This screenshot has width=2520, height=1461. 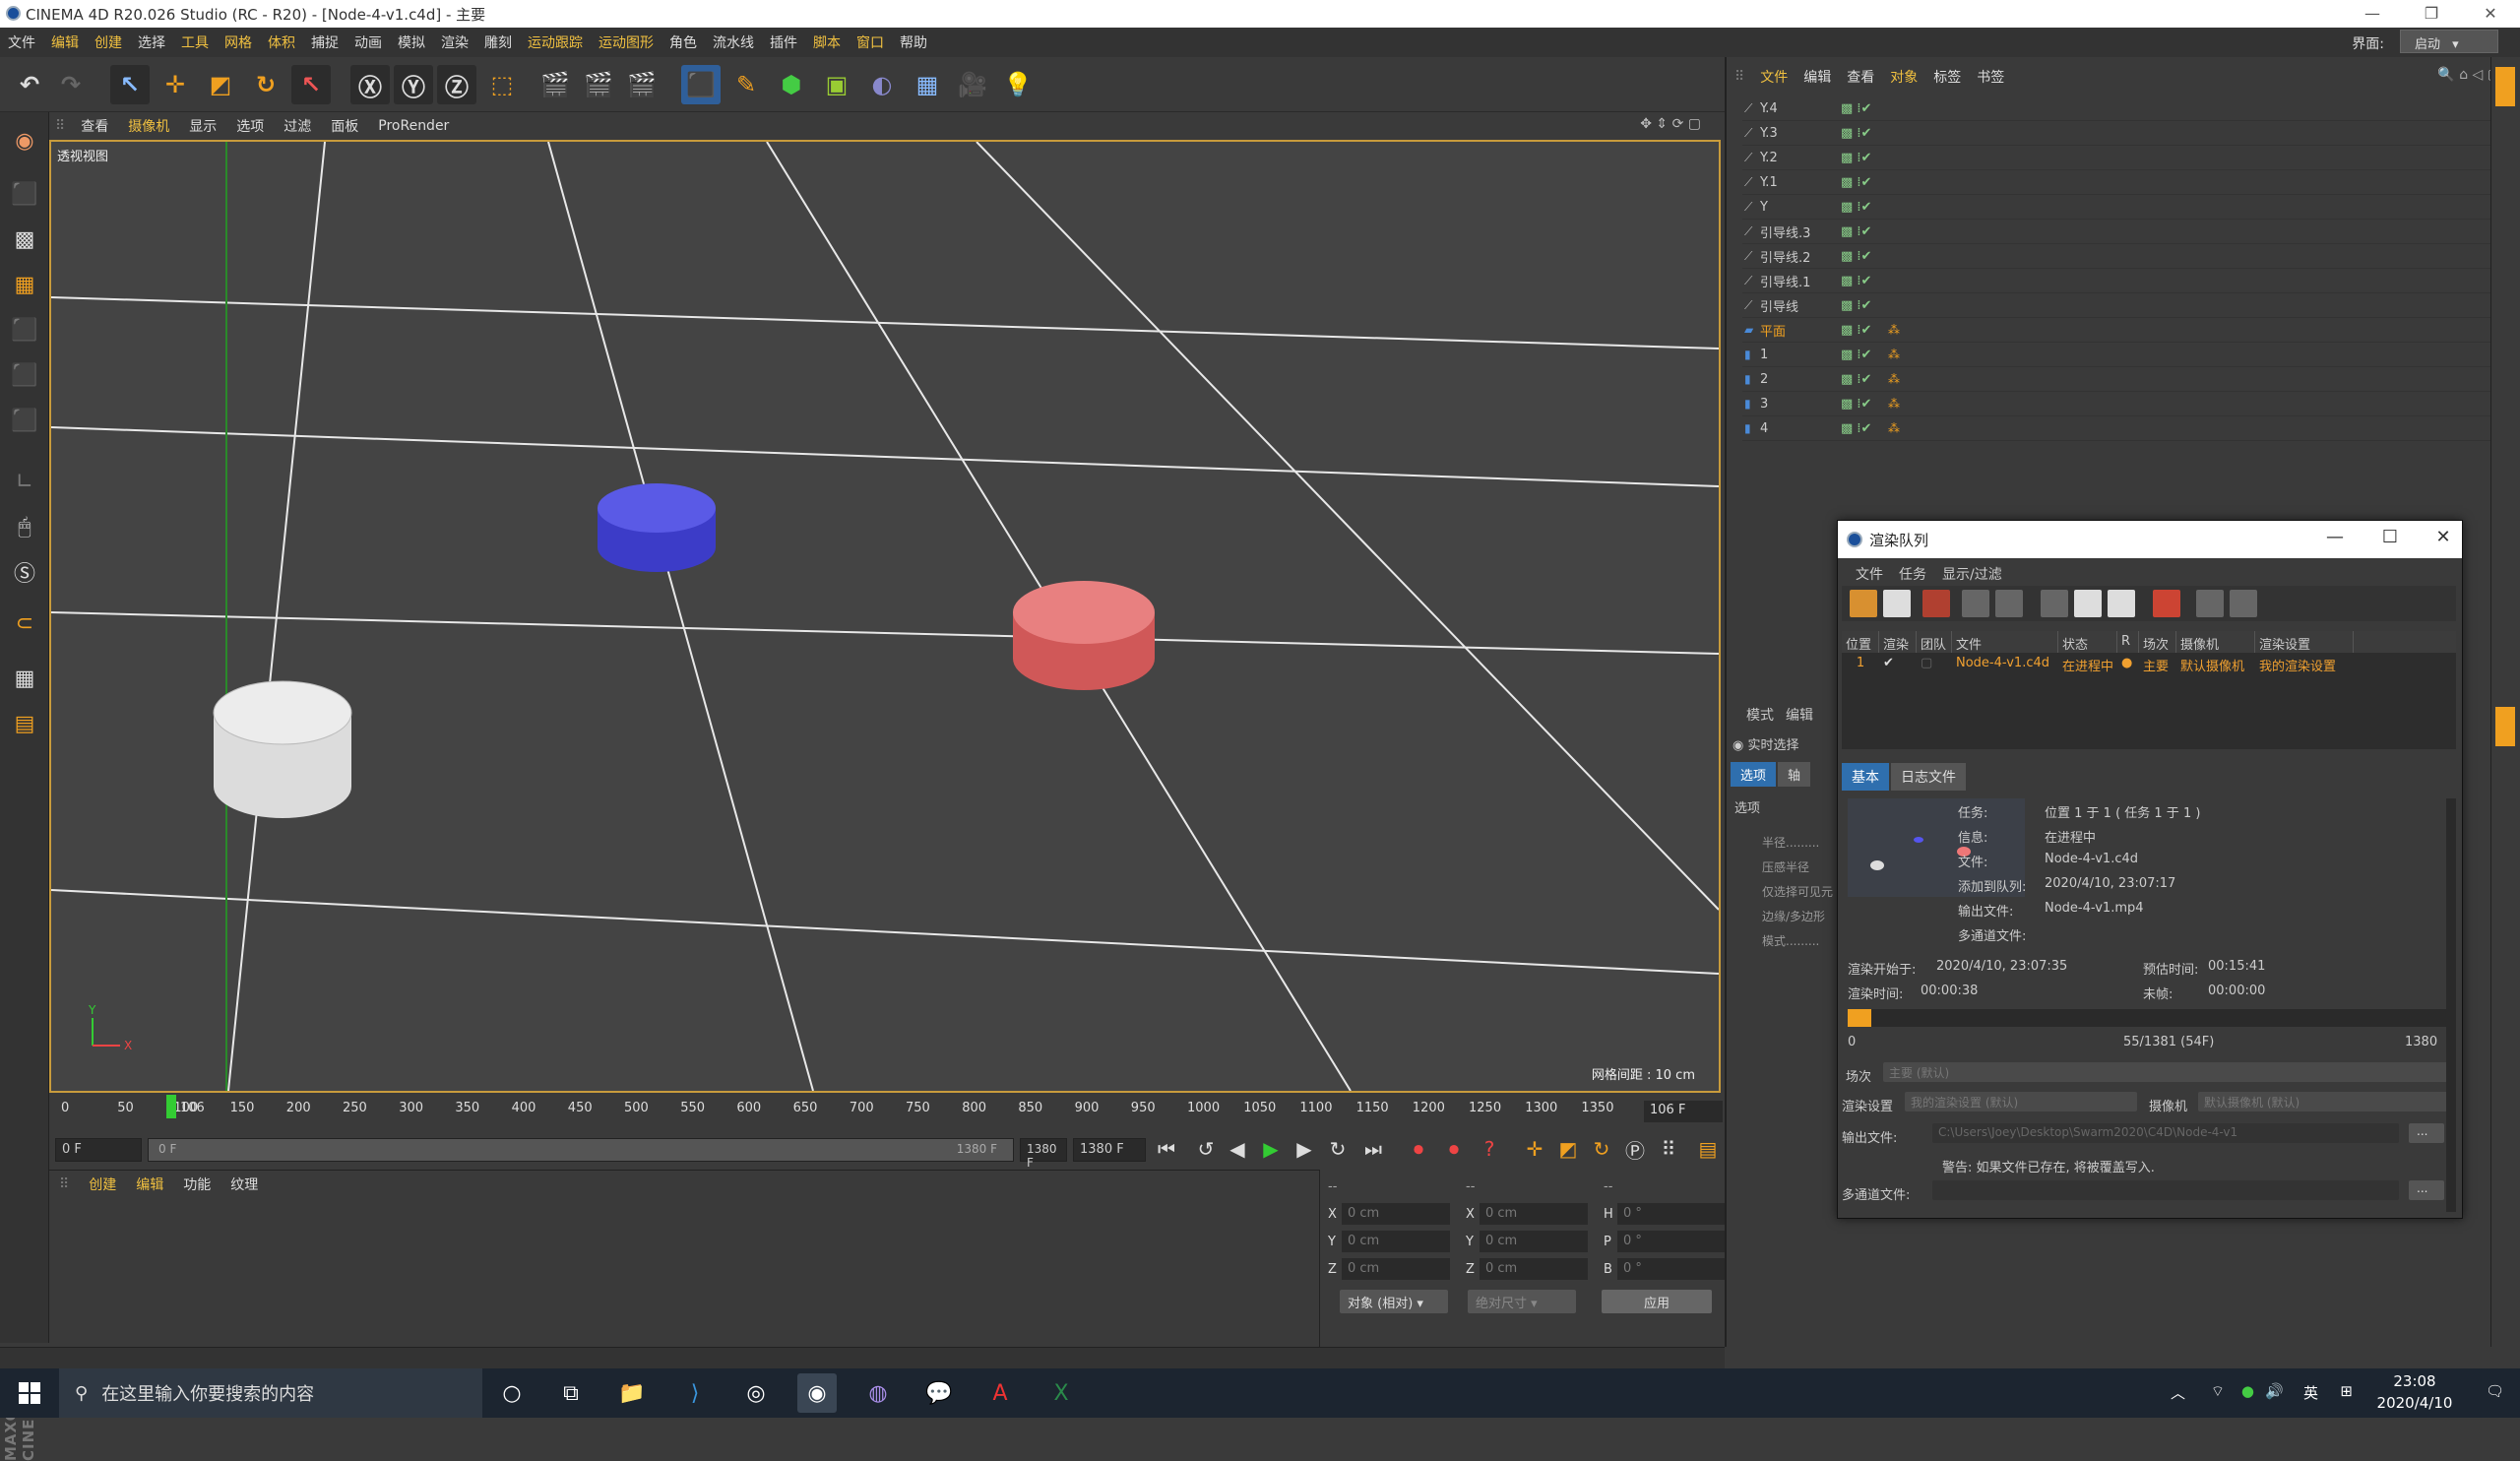 What do you see at coordinates (456, 84) in the screenshot?
I see `z-axis-lock-icon: Ⓩ` at bounding box center [456, 84].